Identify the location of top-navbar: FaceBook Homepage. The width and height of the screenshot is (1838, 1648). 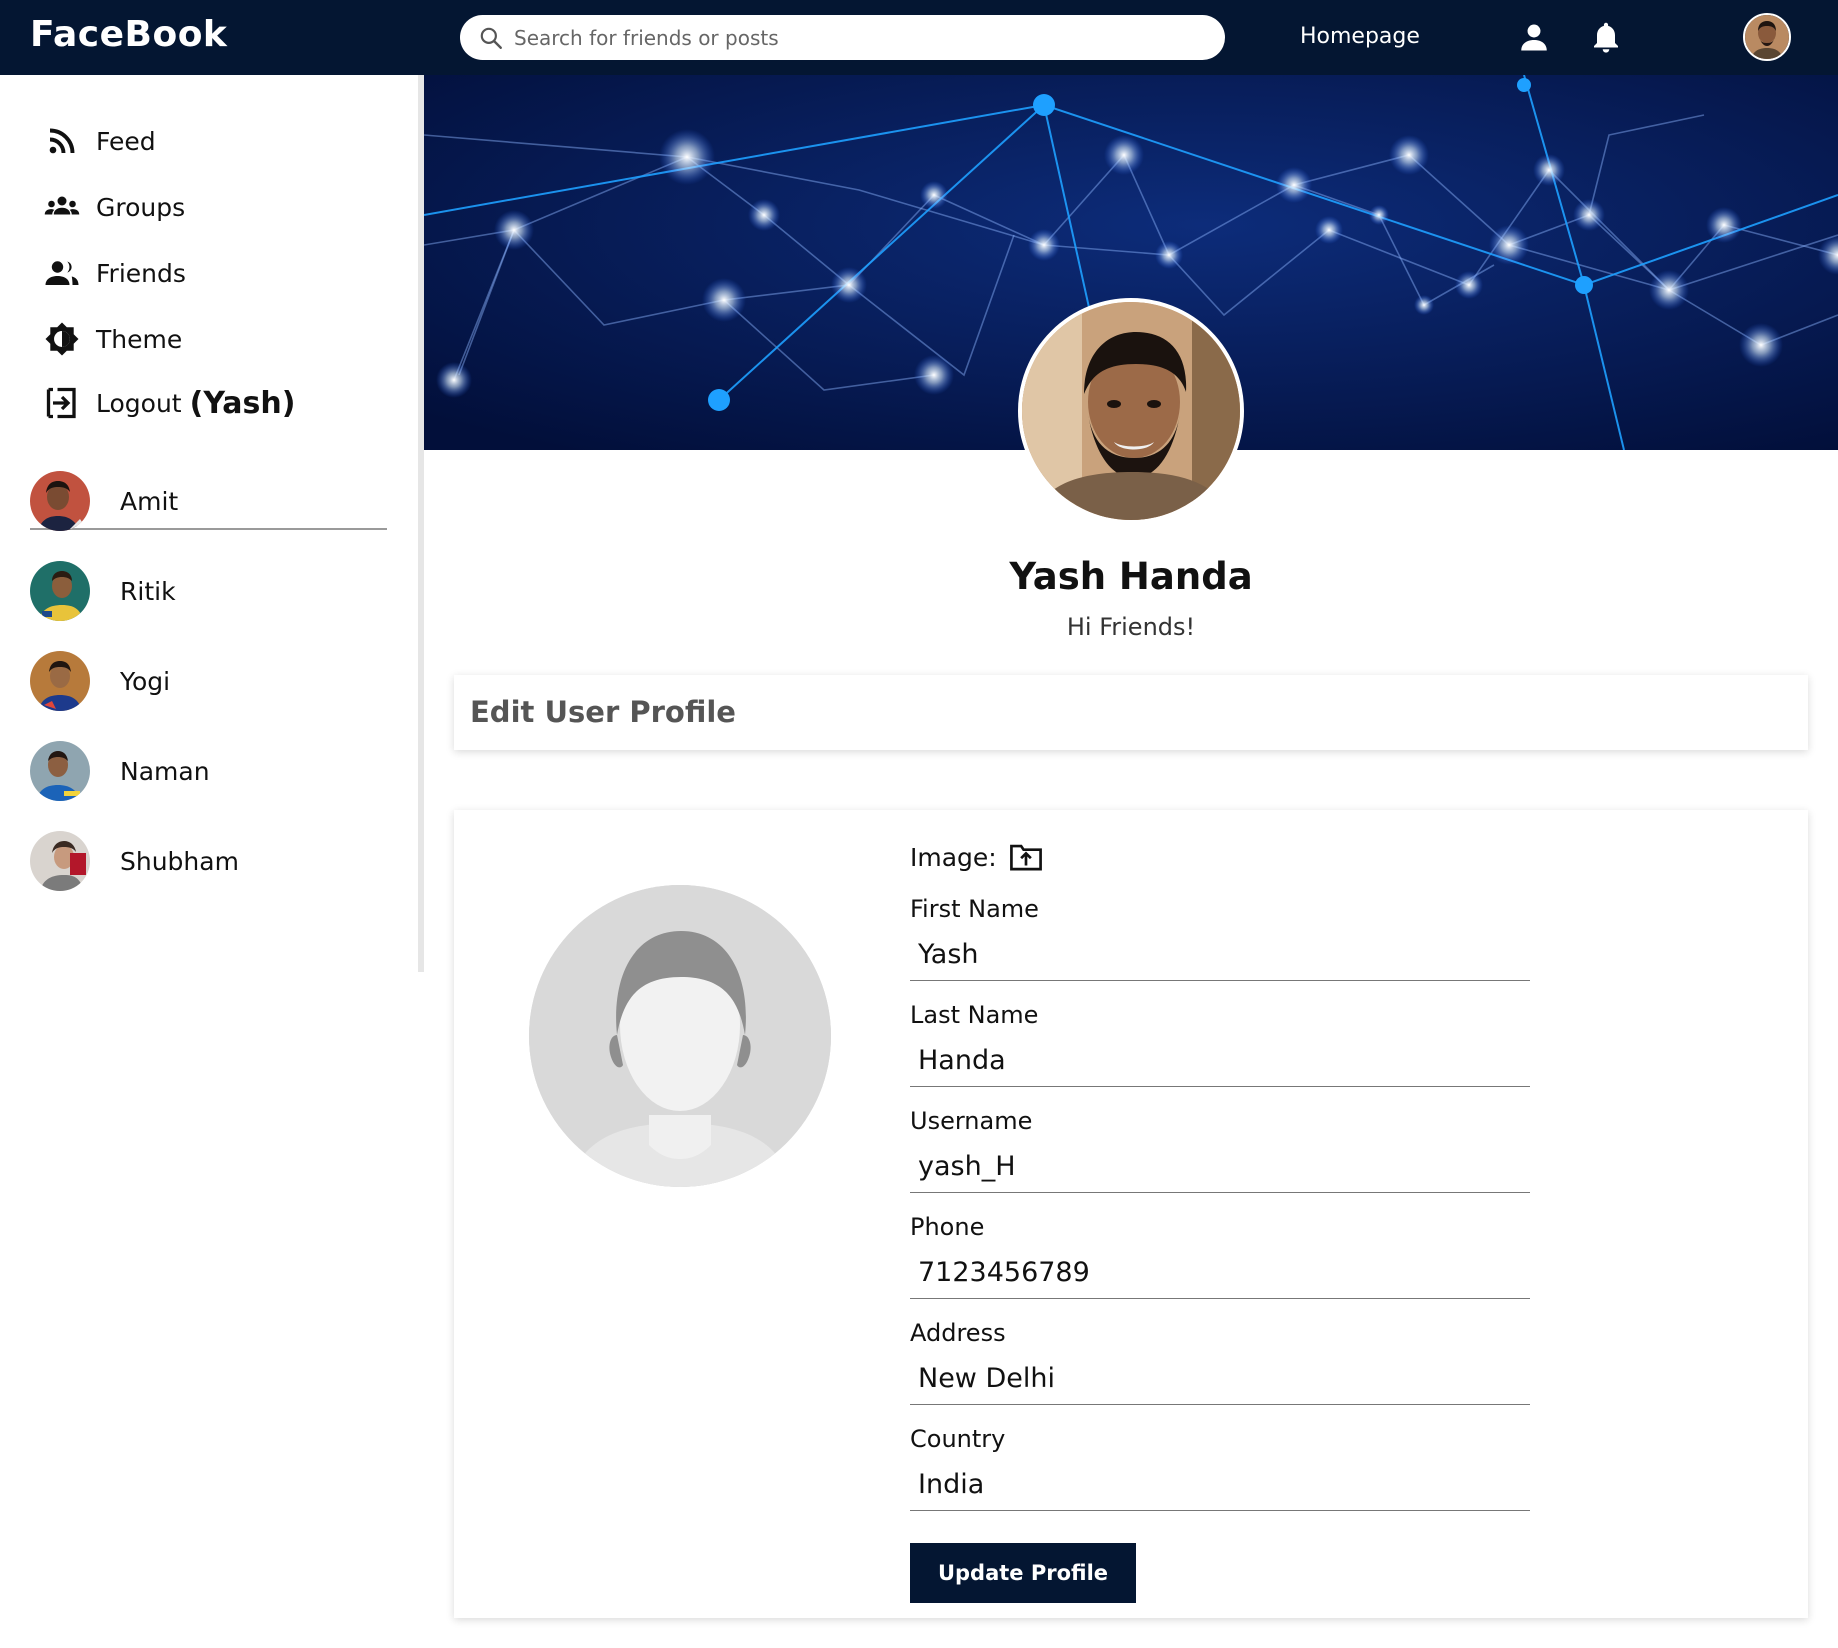
(919, 37).